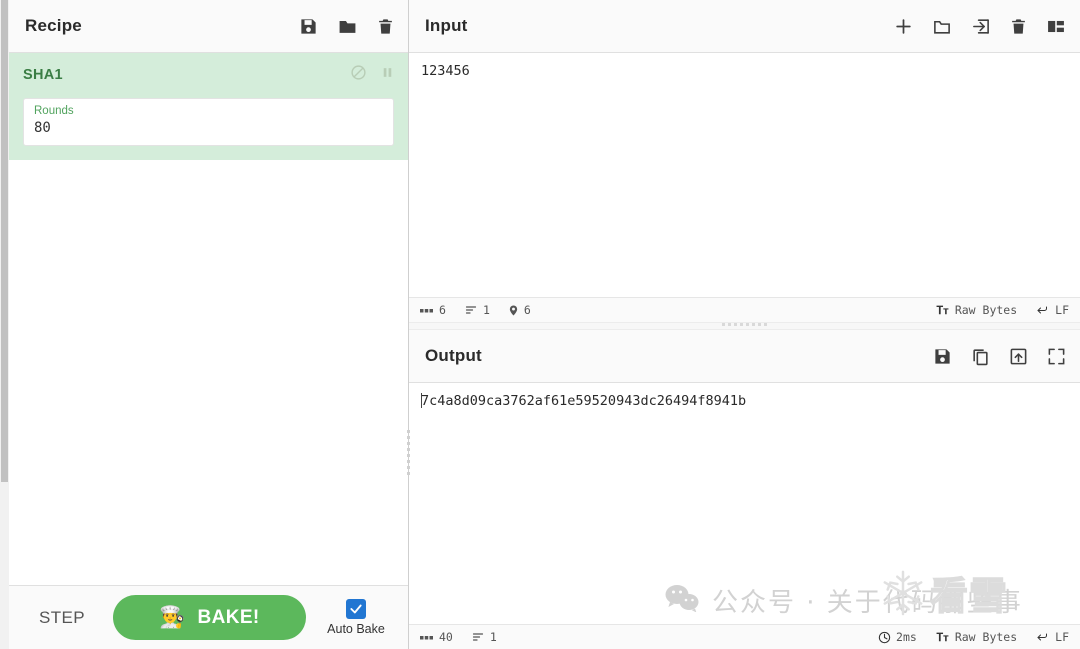  Describe the element at coordinates (436, 637) in the screenshot. I see `output-length: 40` at that location.